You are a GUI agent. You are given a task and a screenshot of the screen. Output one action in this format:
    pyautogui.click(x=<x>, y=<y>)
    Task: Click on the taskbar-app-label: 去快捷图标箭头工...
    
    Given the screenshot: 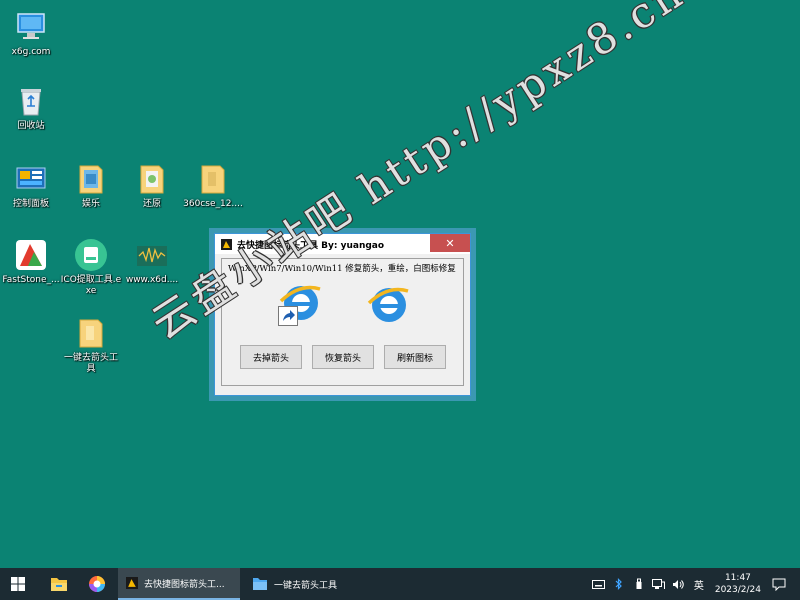 What is the action you would take?
    pyautogui.click(x=184, y=584)
    